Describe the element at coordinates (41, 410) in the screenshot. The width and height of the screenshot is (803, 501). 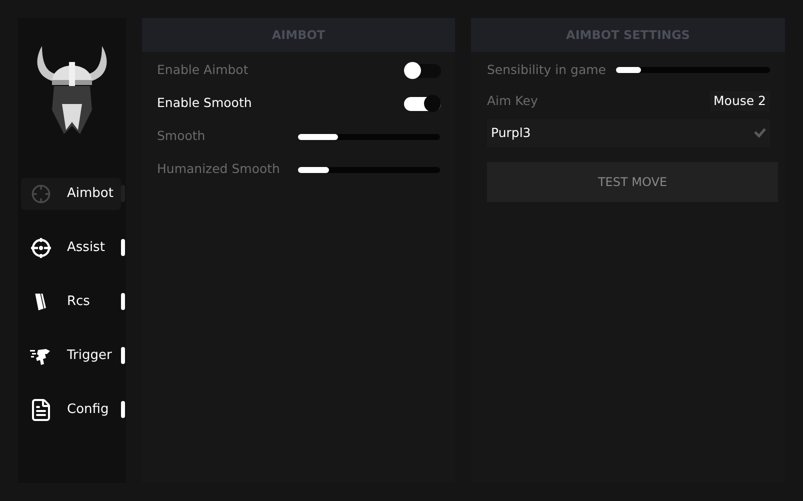
I see `document-icon` at that location.